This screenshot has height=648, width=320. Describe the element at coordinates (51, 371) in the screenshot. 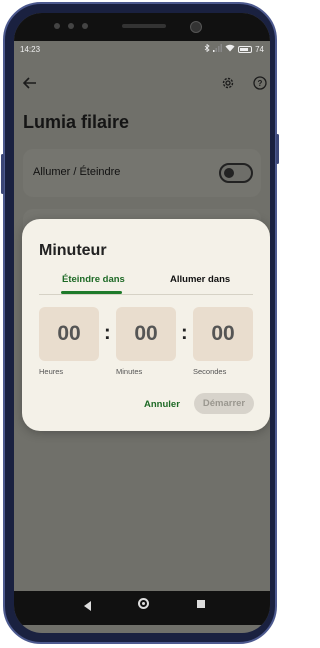

I see `hours-label: Heures` at that location.